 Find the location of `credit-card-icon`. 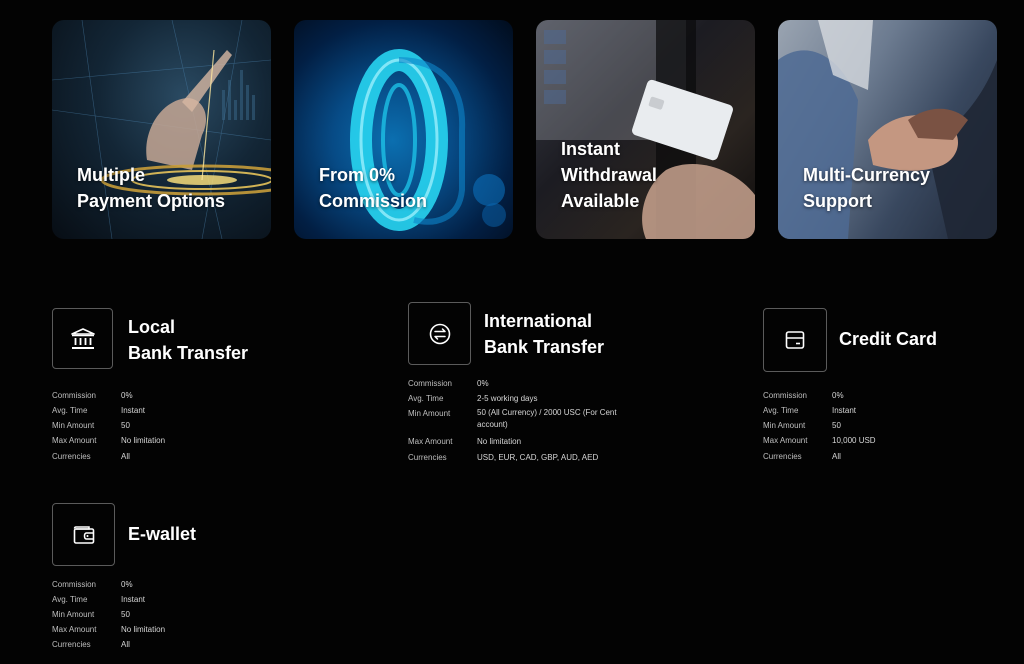

credit-card-icon is located at coordinates (795, 340).